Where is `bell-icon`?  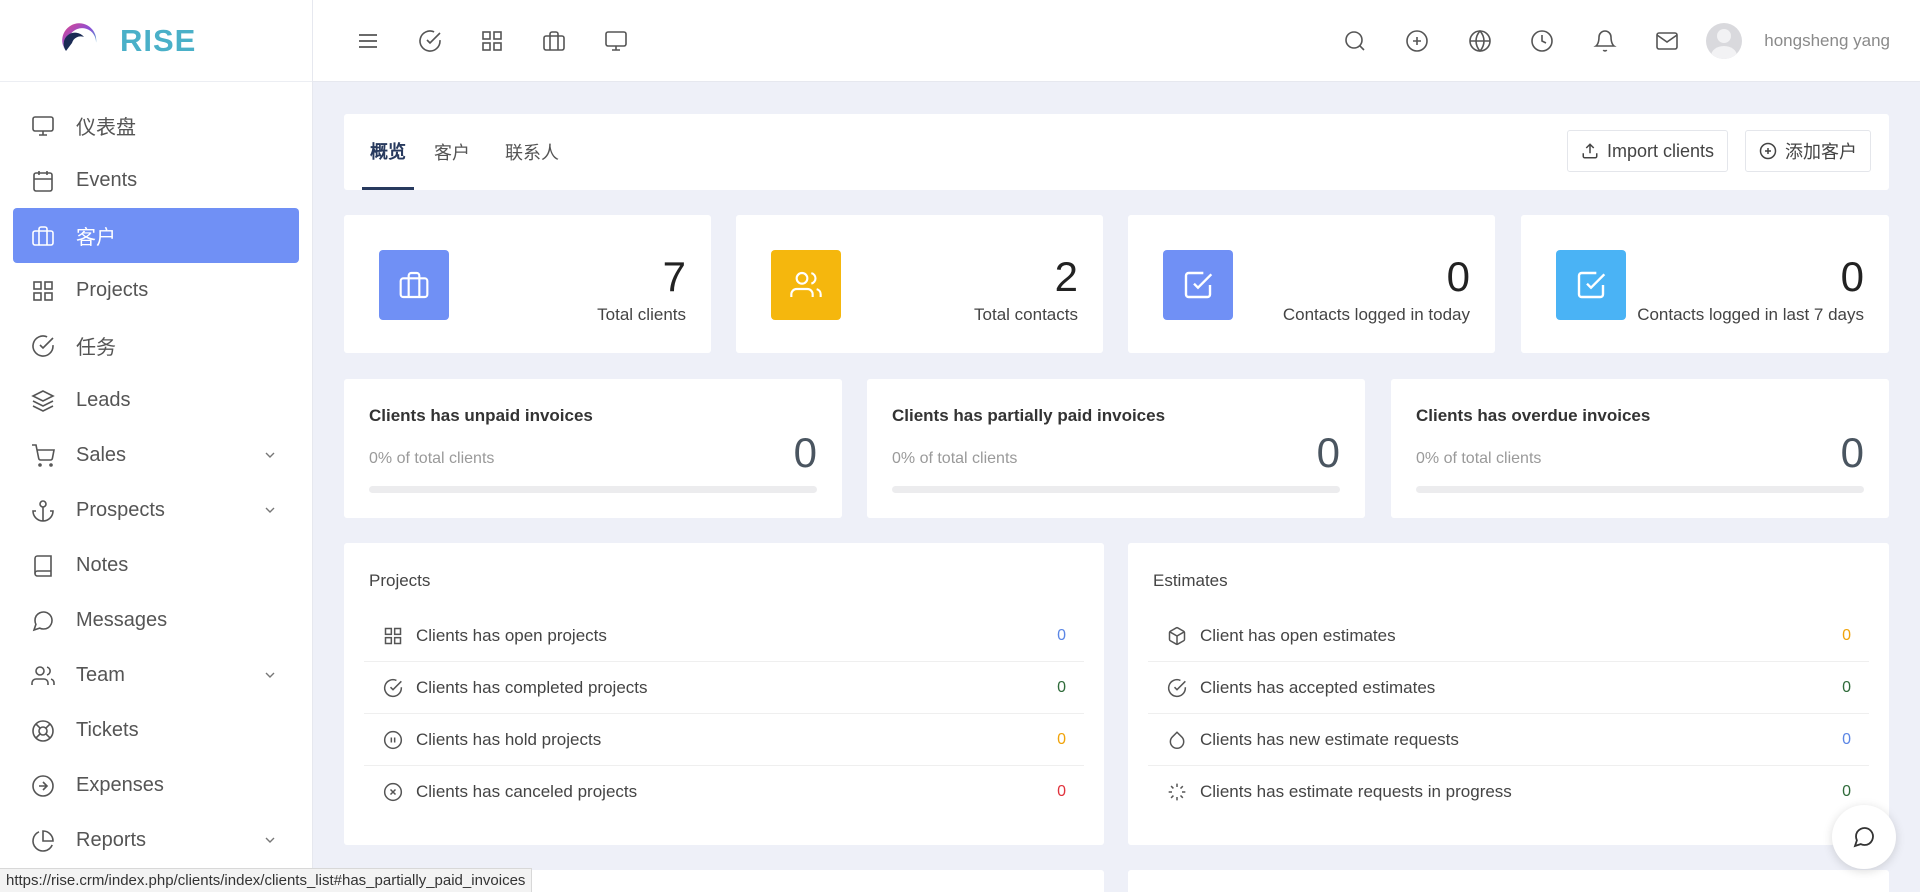 bell-icon is located at coordinates (1604, 41).